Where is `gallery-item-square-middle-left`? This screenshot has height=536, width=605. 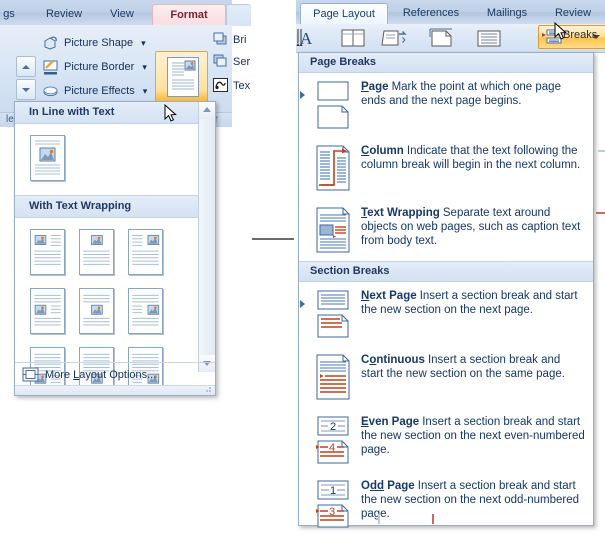
gallery-item-square-middle-left is located at coordinates (47, 312).